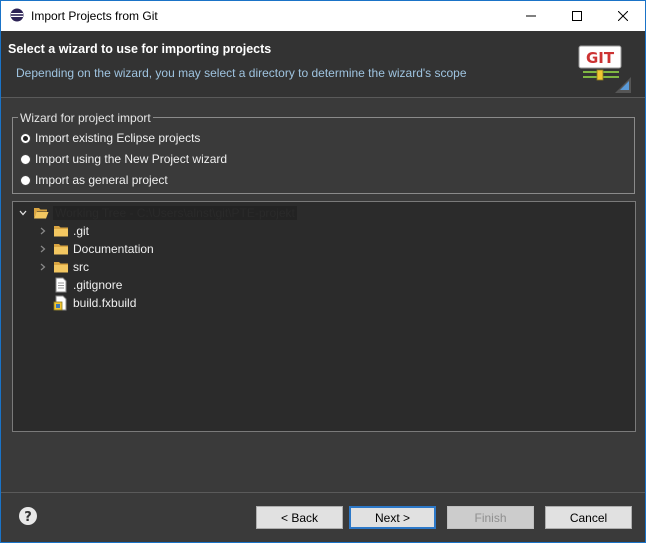 The width and height of the screenshot is (646, 543). I want to click on wizard-group-legend: Wizard for project import, so click(85, 118).